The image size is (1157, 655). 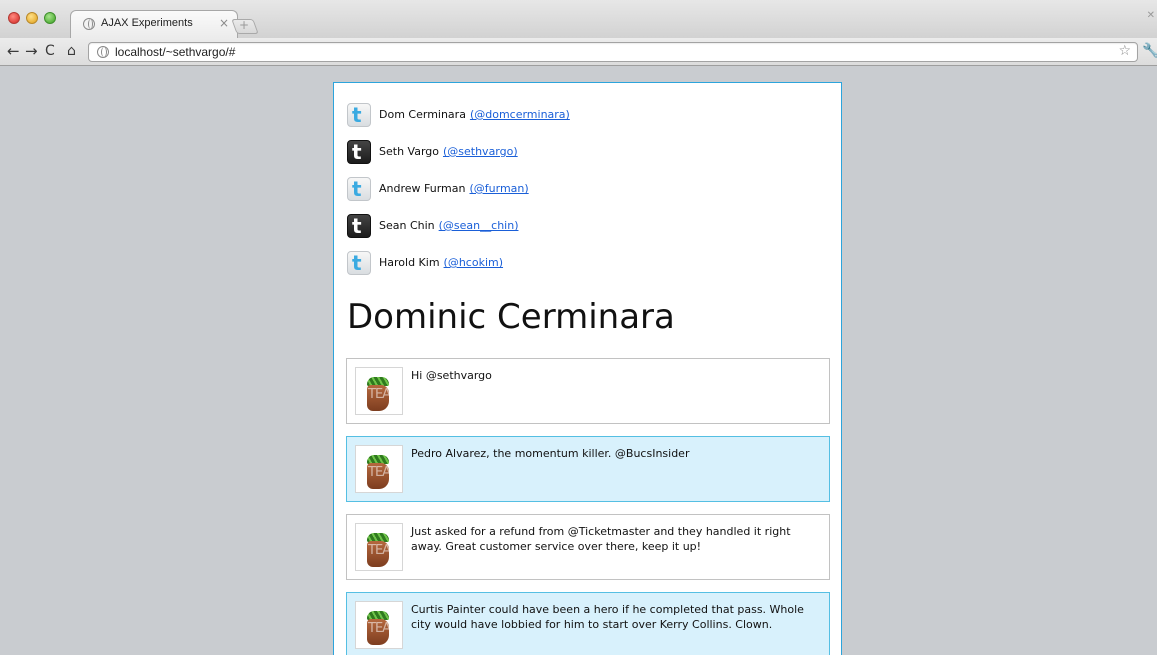 I want to click on person-item: t Sean Chin (@sean__chin), so click(x=458, y=225).